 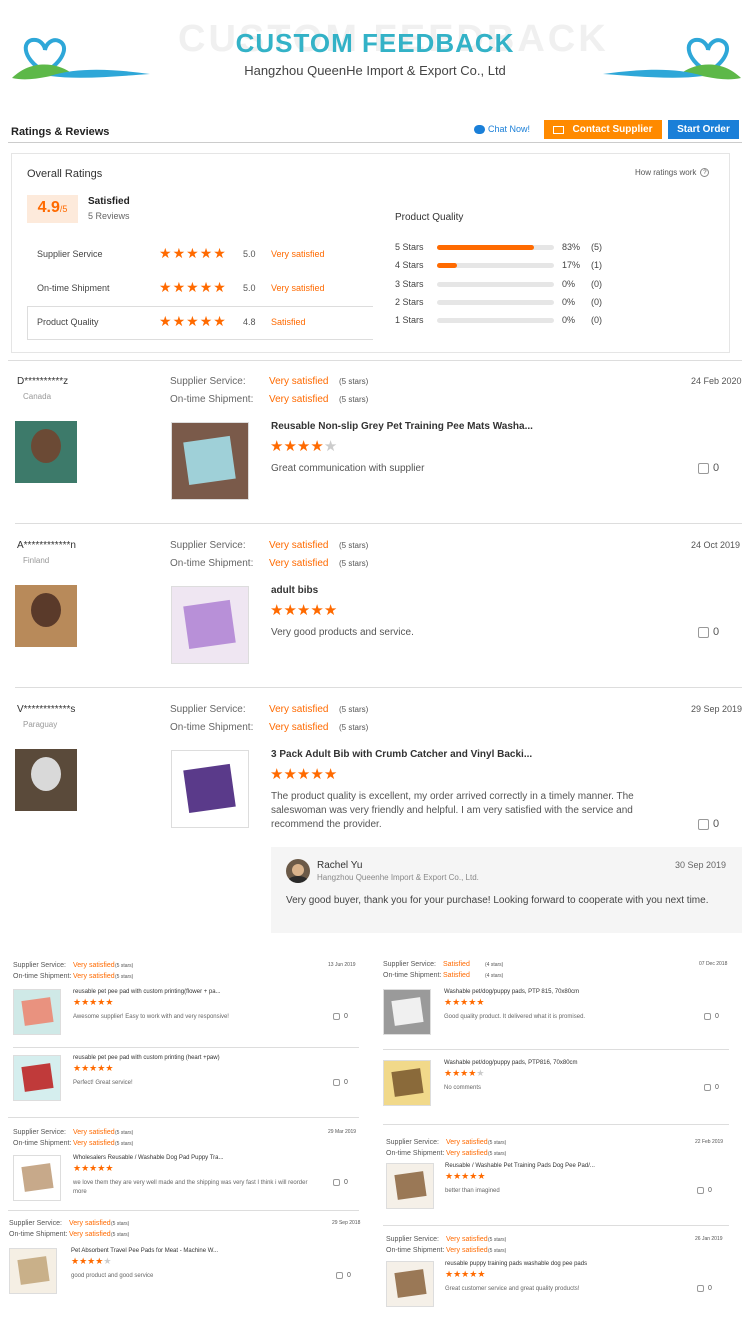 I want to click on review-date: 29 Mar 2019, so click(x=342, y=1132).